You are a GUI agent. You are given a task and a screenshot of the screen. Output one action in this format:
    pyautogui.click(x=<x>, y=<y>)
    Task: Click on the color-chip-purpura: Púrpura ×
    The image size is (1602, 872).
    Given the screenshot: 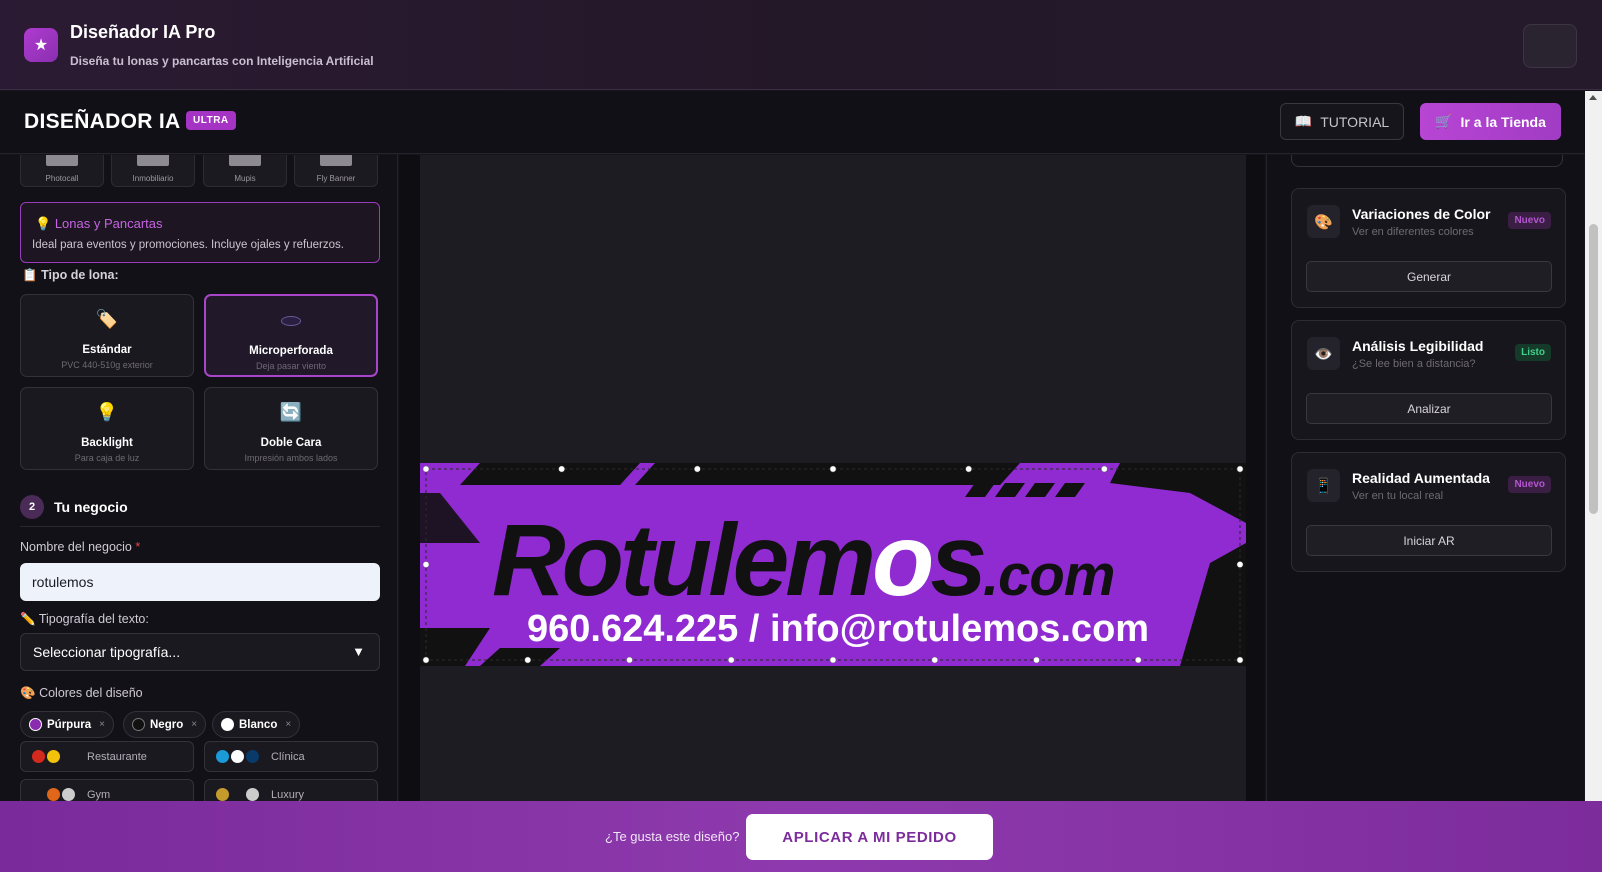 What is the action you would take?
    pyautogui.click(x=67, y=724)
    